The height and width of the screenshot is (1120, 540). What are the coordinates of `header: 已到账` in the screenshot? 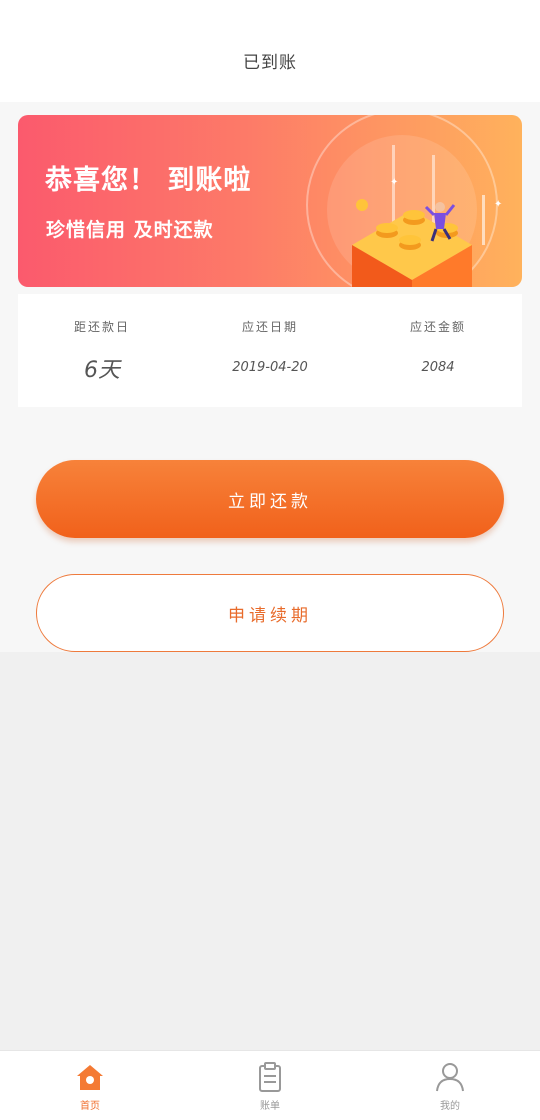 It's located at (270, 51).